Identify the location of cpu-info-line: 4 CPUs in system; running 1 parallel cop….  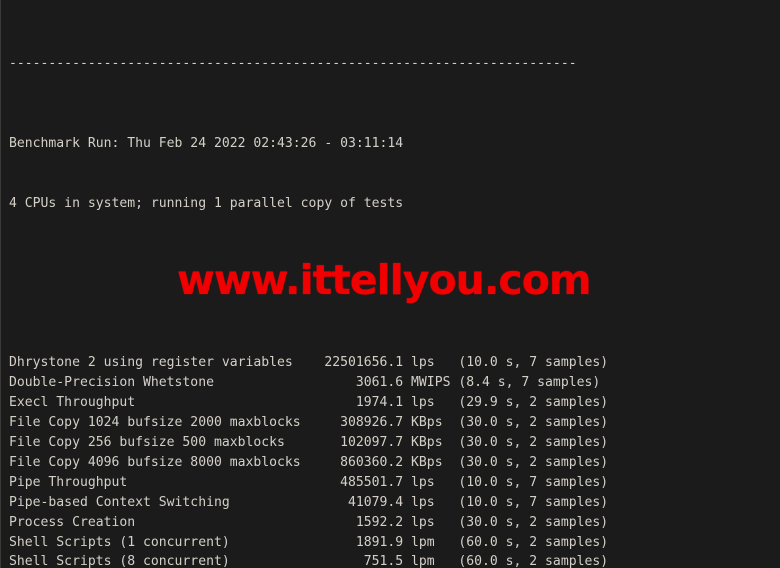
(206, 203).